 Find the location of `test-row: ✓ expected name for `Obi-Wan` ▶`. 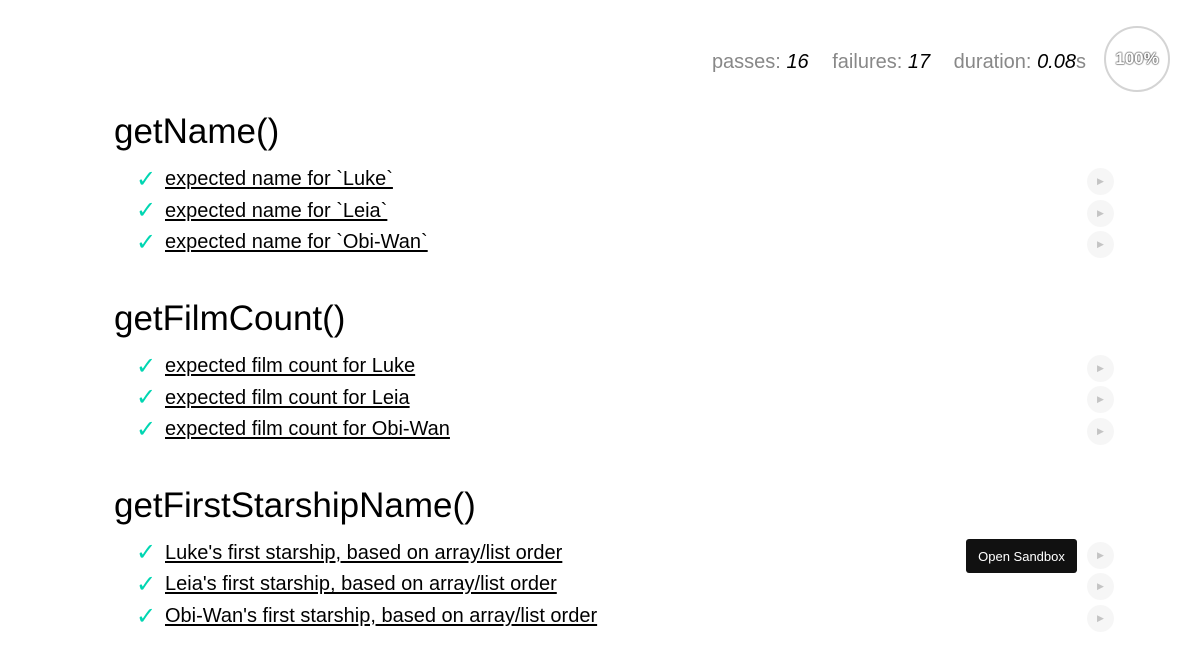

test-row: ✓ expected name for `Obi-Wan` ▶ is located at coordinates (614, 243).